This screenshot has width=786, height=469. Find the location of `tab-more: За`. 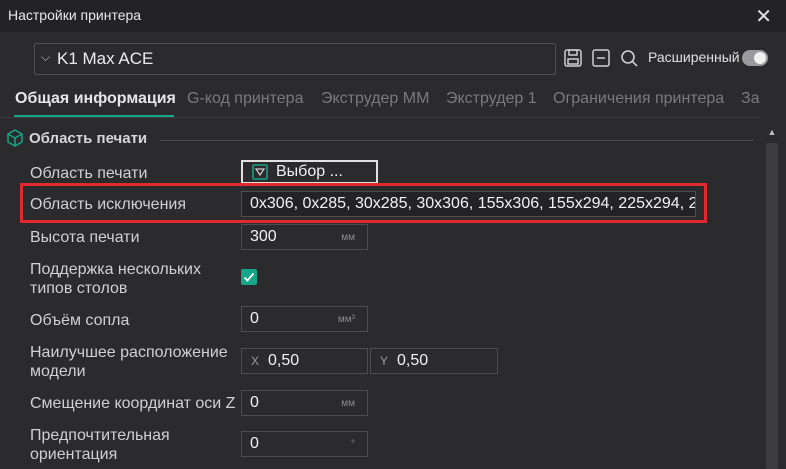

tab-more: За is located at coordinates (750, 99).